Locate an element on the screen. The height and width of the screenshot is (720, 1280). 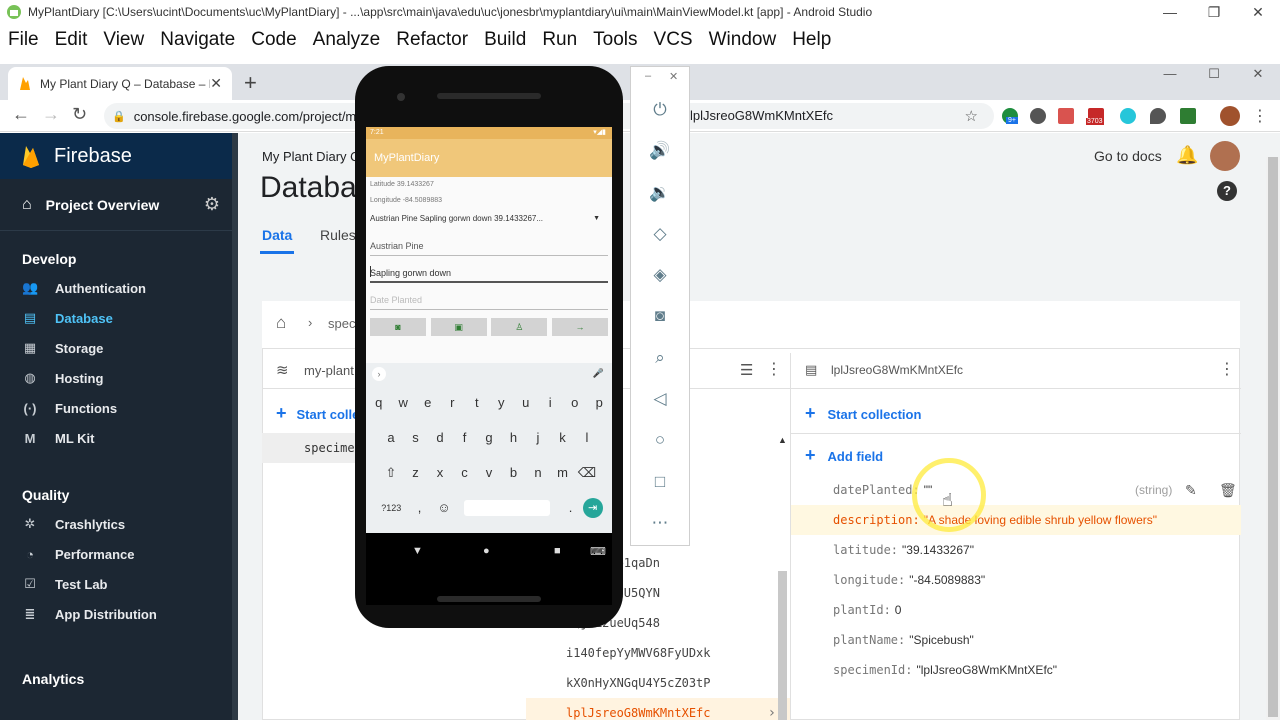
sidebar-item-performance: ◔ Performance is located at coordinates (119, 554).